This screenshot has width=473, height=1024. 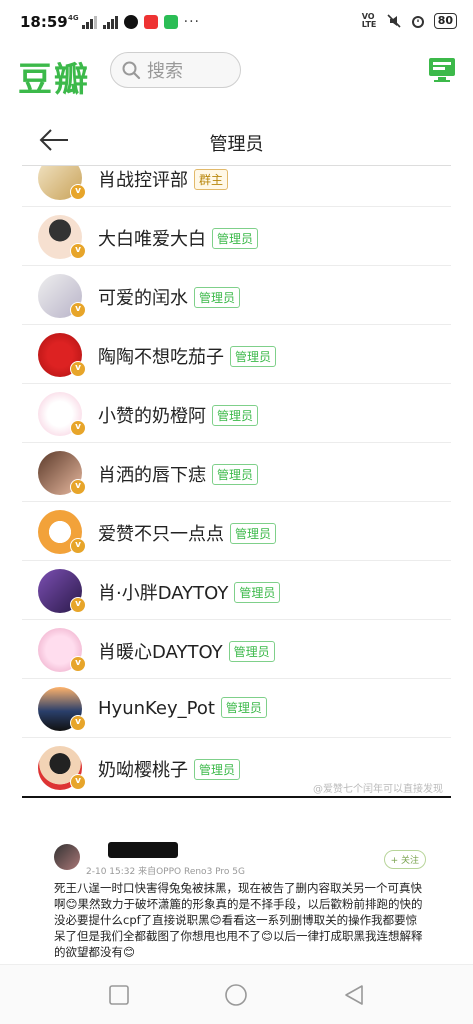 What do you see at coordinates (211, 179) in the screenshot?
I see `role-badge: 群主` at bounding box center [211, 179].